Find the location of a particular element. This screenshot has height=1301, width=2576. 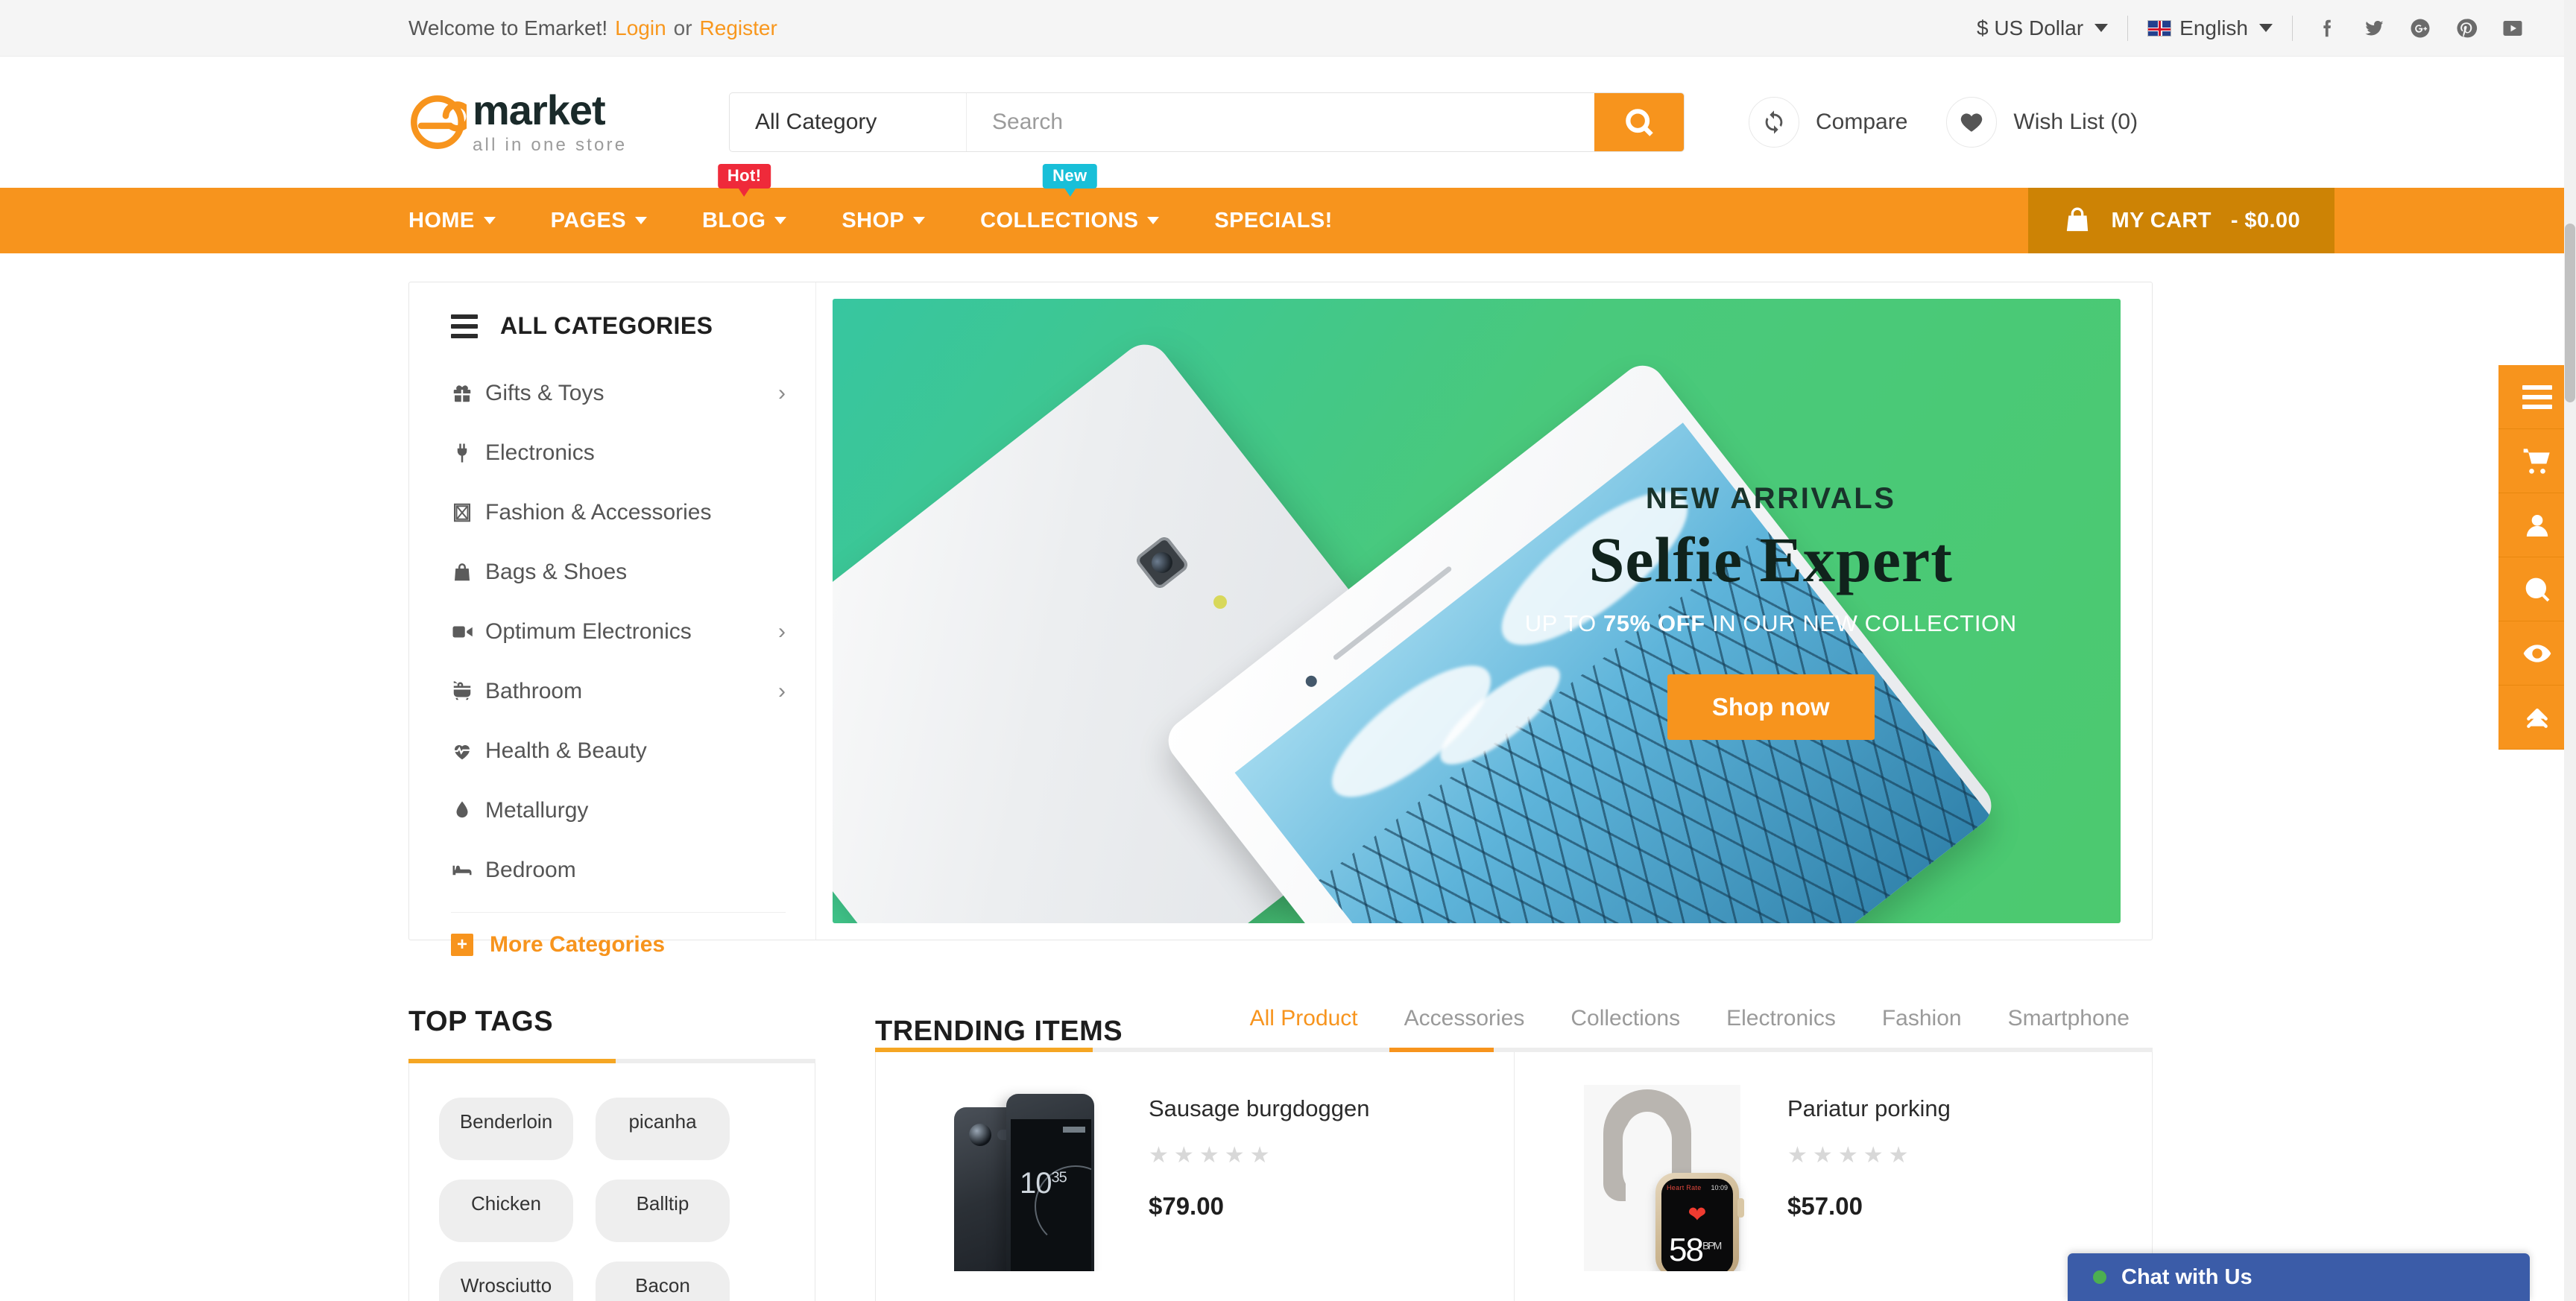

nav-item-home: HOME is located at coordinates (466, 220).